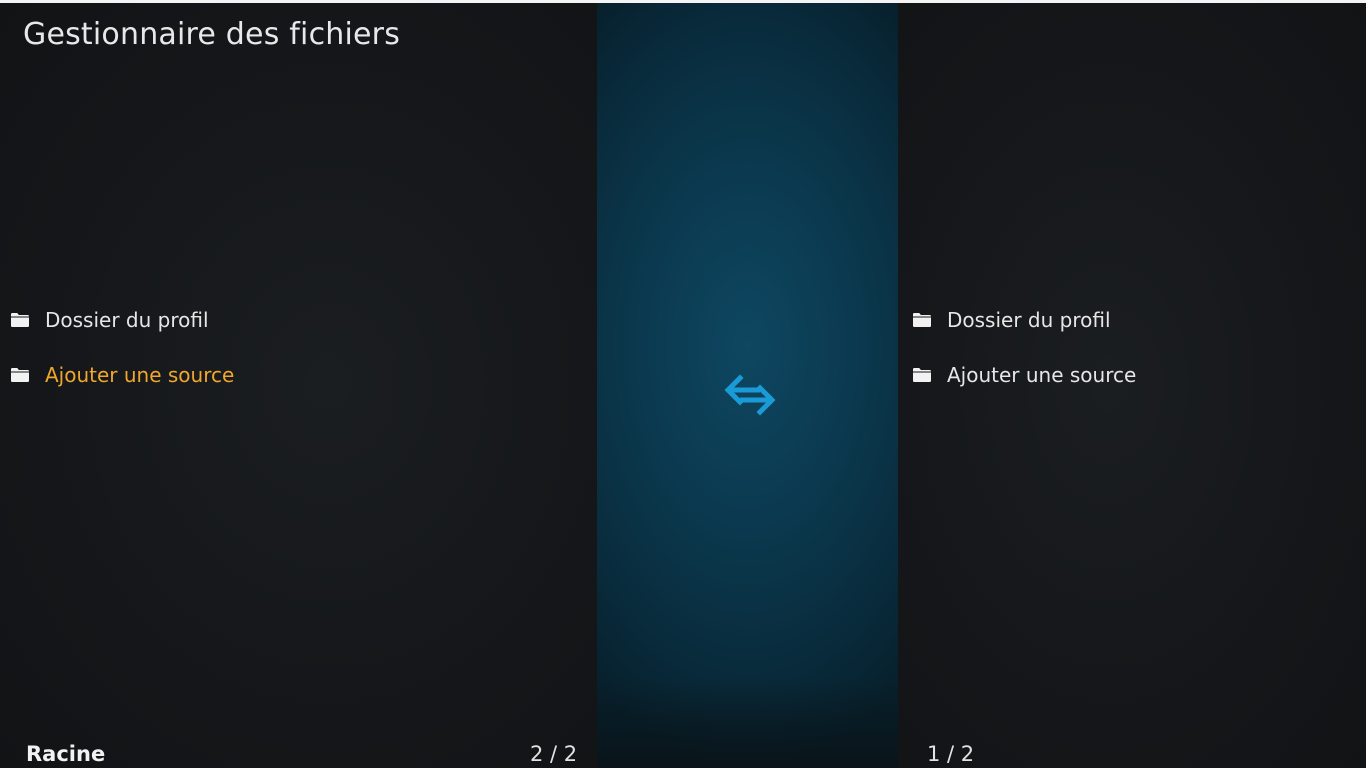 This screenshot has height=768, width=1366. I want to click on top-edge, so click(683, 1).